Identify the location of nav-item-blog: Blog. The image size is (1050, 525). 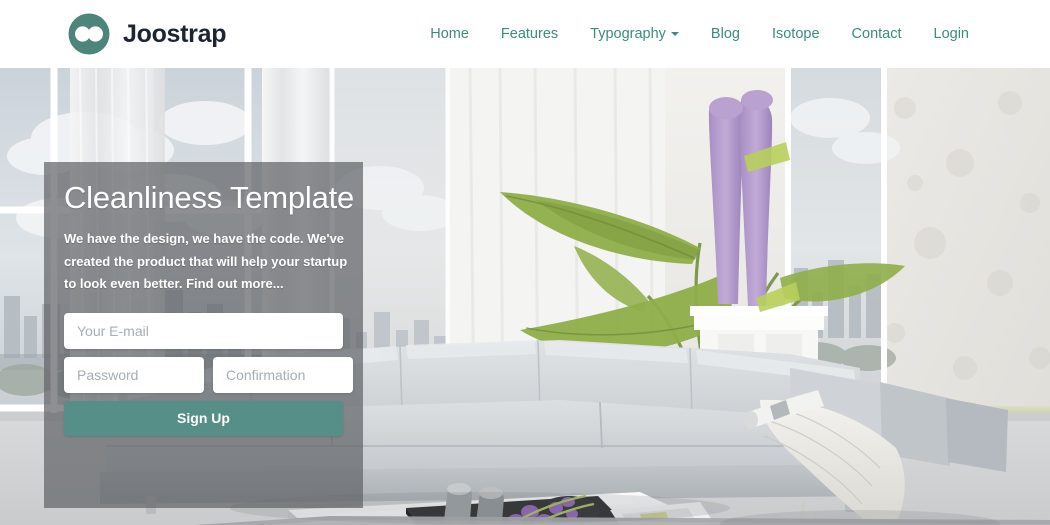
(725, 34).